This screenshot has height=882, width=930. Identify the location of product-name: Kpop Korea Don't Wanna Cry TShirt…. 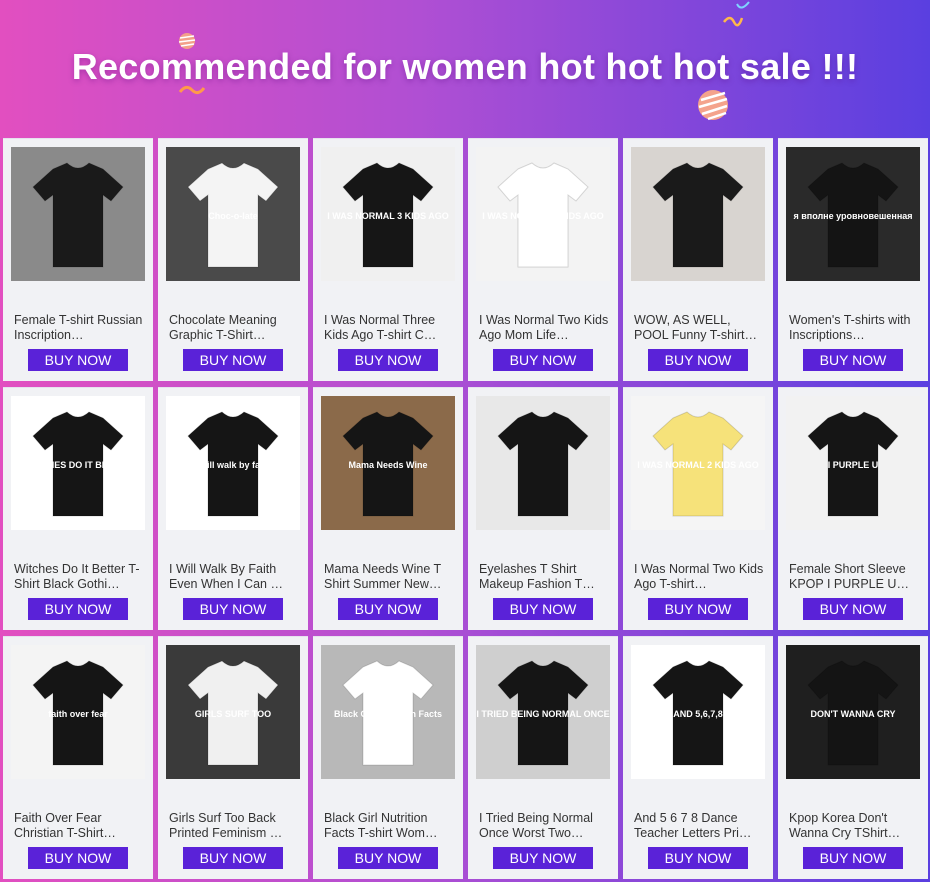
(854, 826).